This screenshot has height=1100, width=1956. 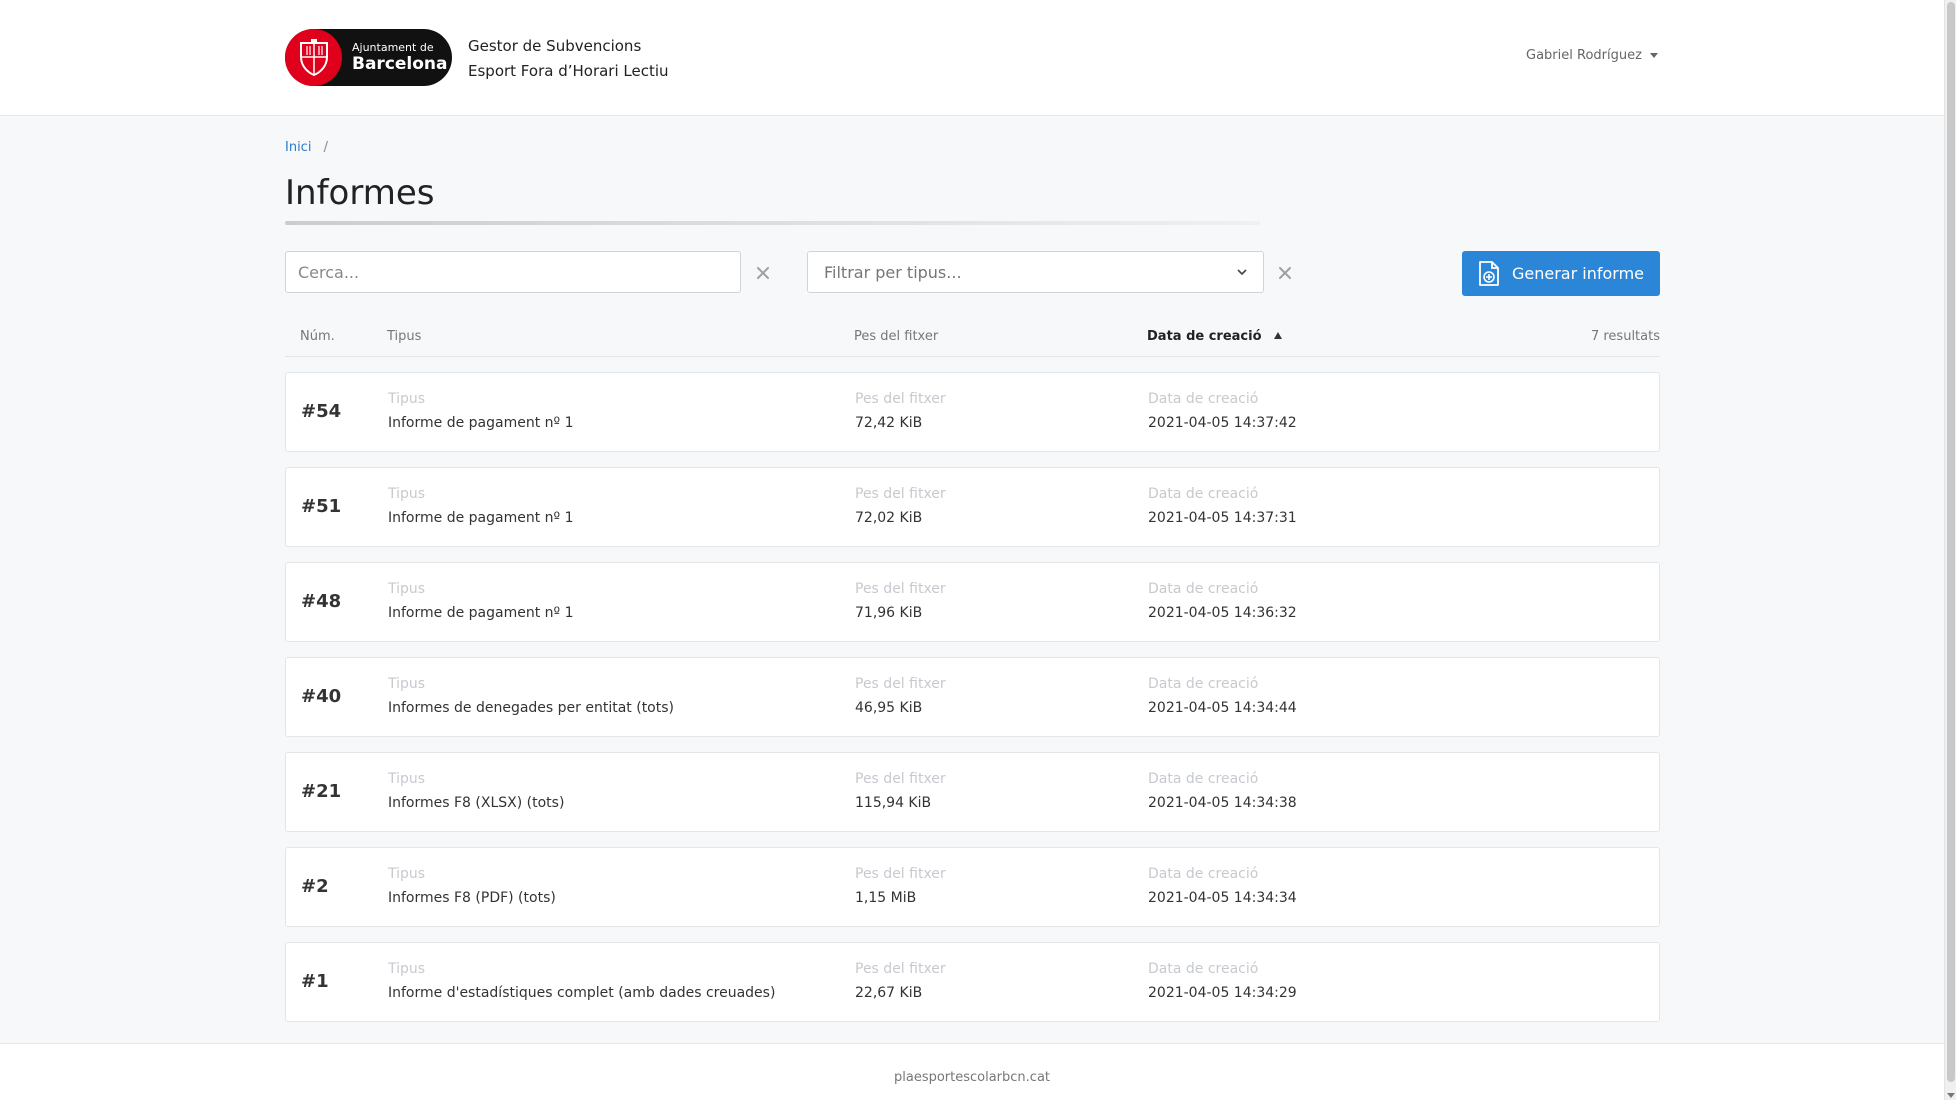 I want to click on row-data-value: 2021-04-05 14:37:31, so click(x=1222, y=518).